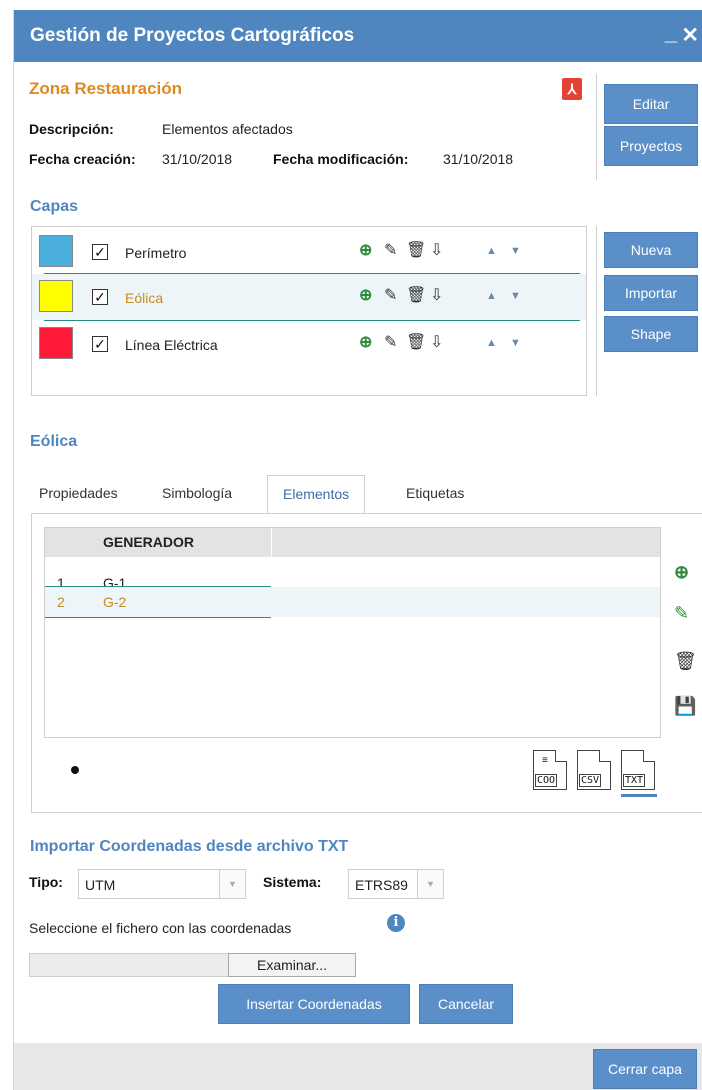  Describe the element at coordinates (596, 127) in the screenshot. I see `header-divider` at that location.